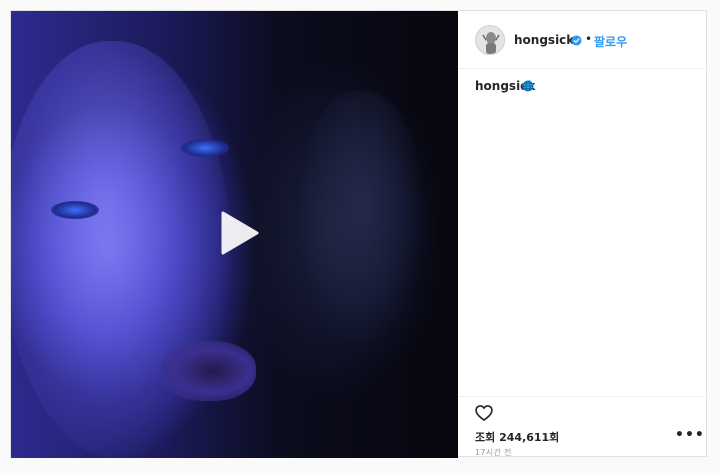 The width and height of the screenshot is (720, 473). Describe the element at coordinates (205, 148) in the screenshot. I see `video-frame-eye-right` at that location.